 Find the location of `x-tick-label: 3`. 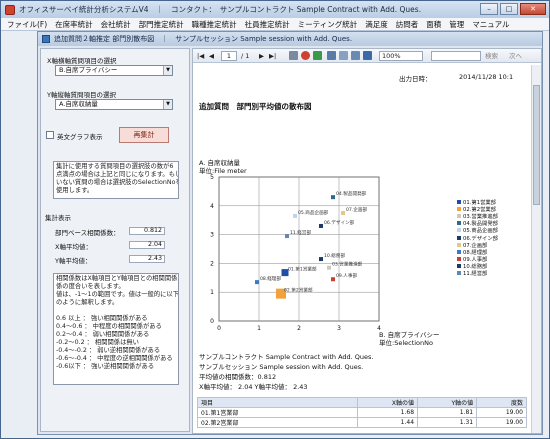

x-tick-label: 3 is located at coordinates (339, 328).